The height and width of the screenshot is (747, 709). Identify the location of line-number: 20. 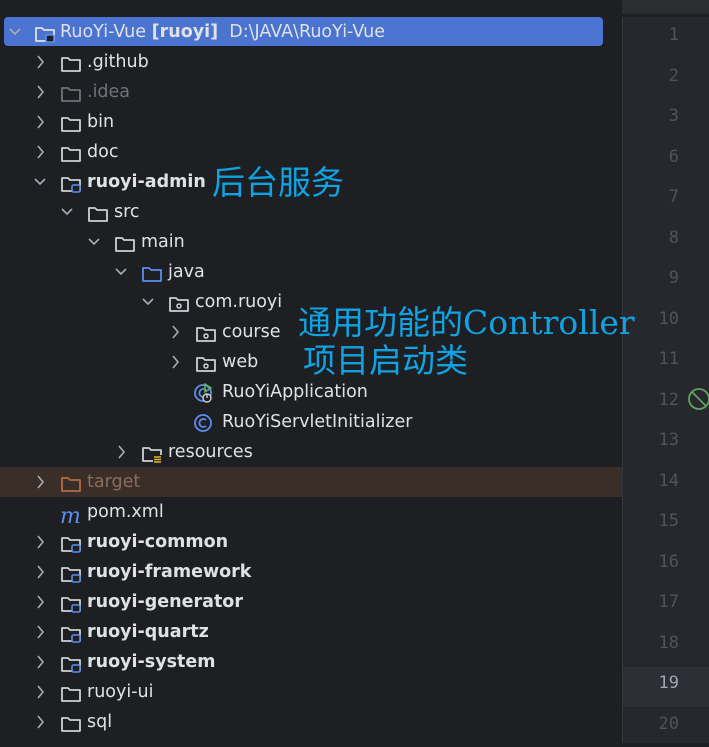
(668, 723).